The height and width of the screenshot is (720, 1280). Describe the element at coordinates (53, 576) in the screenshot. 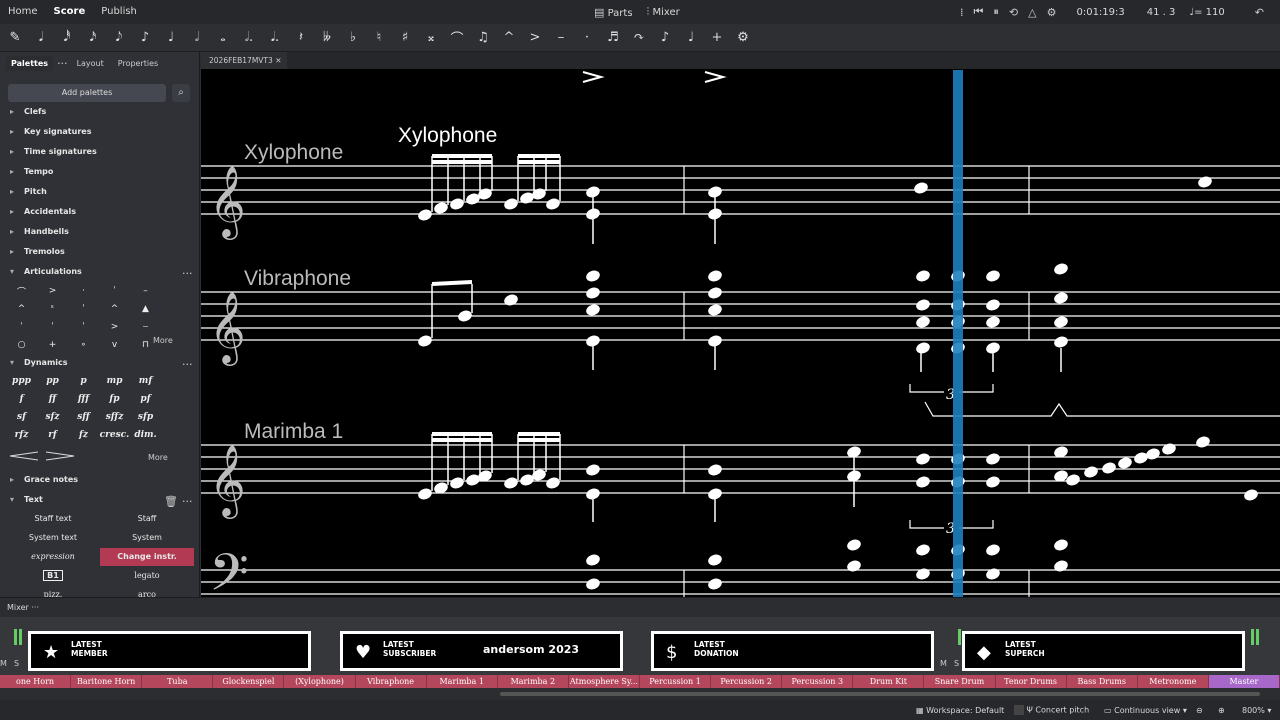

I see `rehearsal-mark-item: B1` at that location.